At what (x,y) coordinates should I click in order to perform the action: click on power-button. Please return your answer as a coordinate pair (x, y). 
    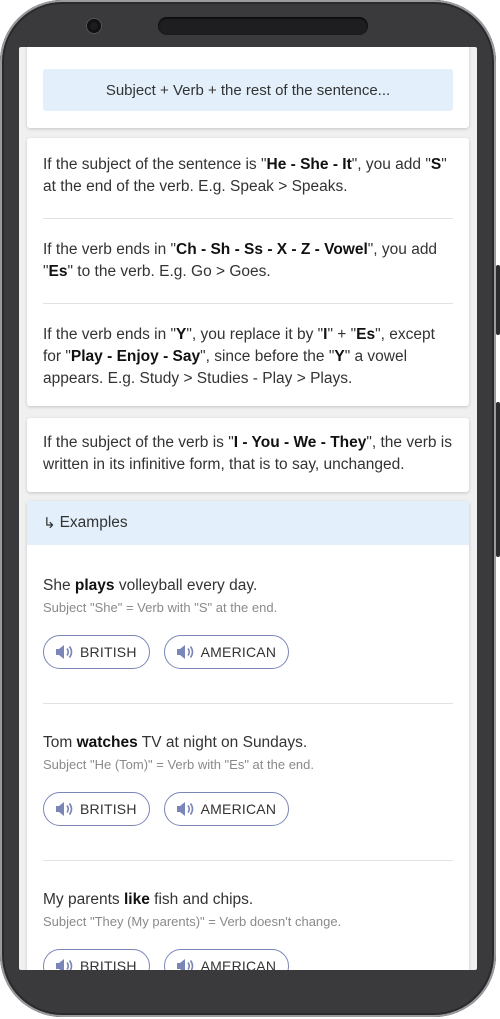
    Looking at the image, I should click on (498, 479).